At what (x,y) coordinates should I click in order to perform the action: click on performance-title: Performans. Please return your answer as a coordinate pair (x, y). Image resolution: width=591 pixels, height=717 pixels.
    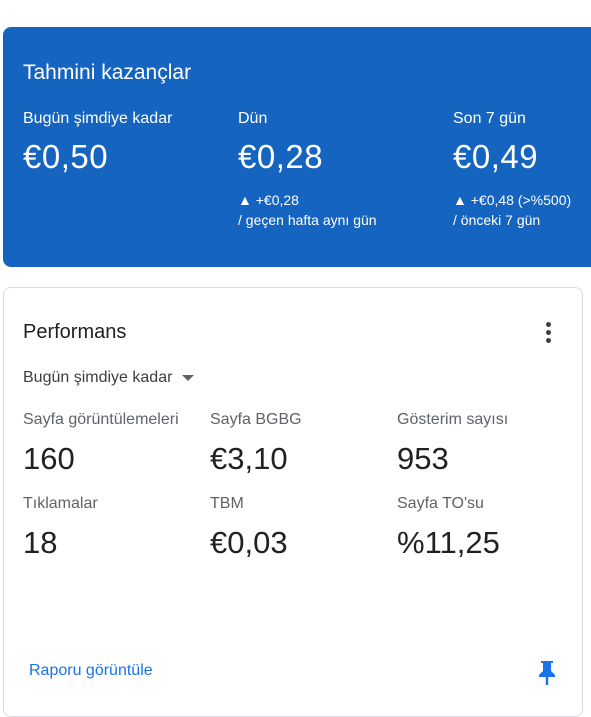
    Looking at the image, I should click on (75, 332).